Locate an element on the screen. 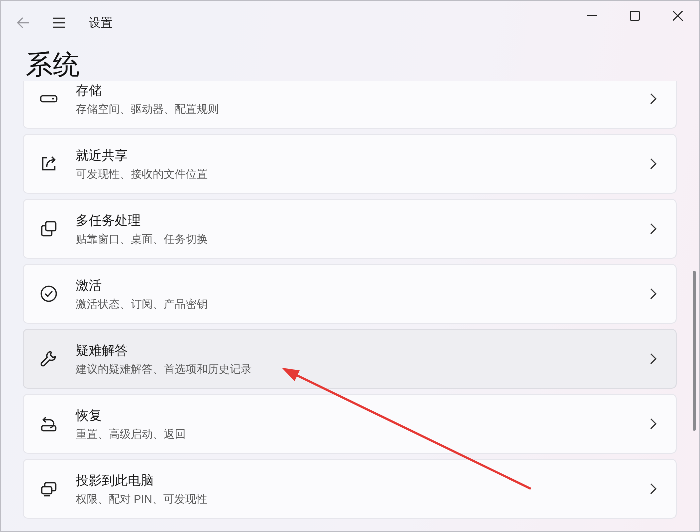  check-circle-icon is located at coordinates (49, 294).